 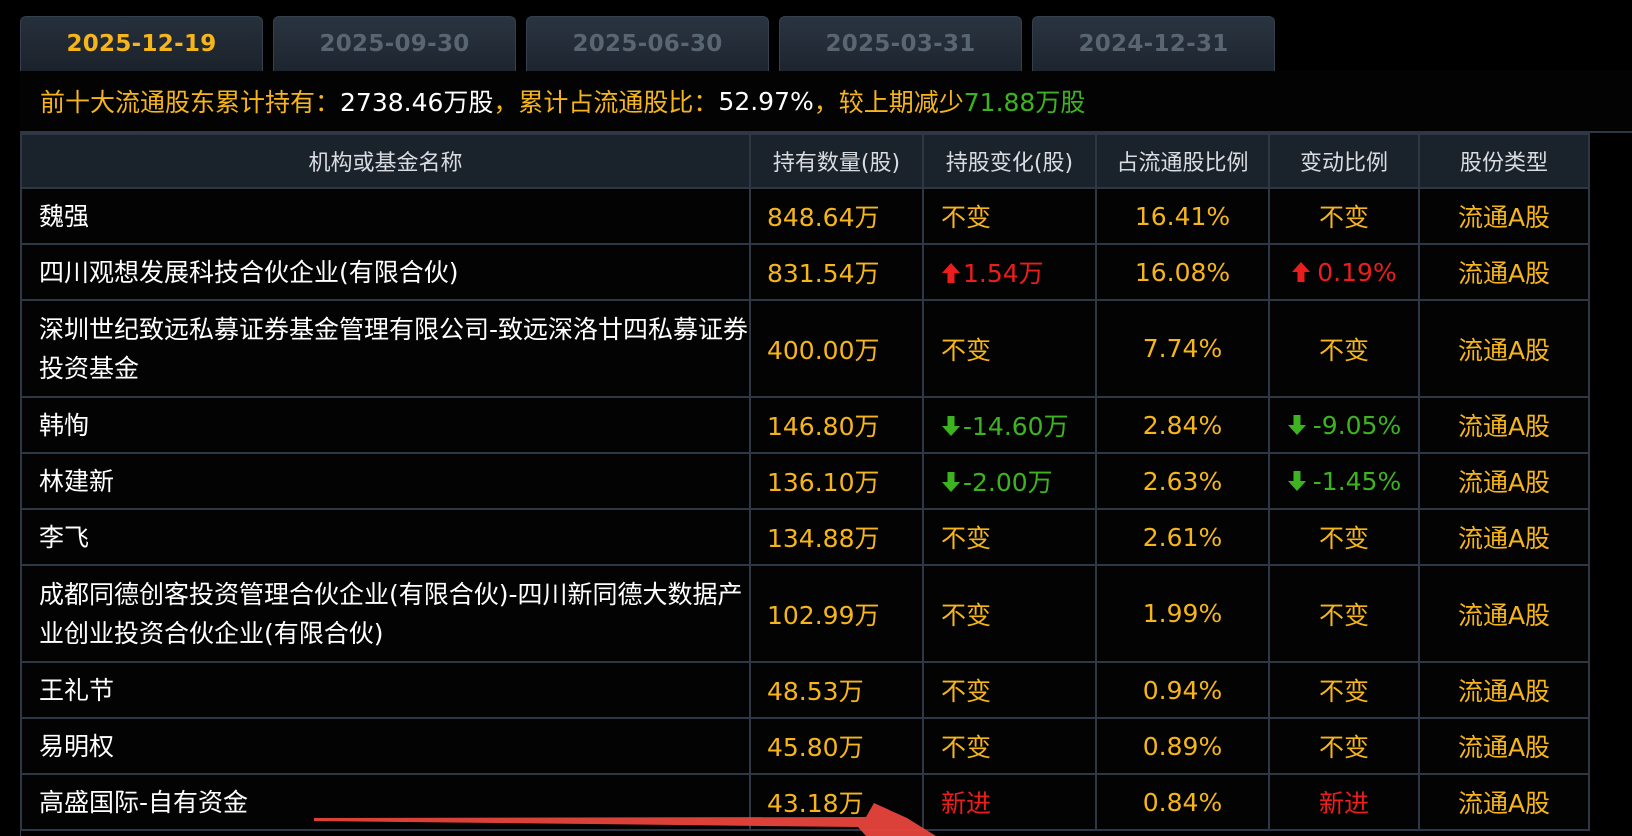 I want to click on header-share-type: 股份类型, so click(x=1504, y=161).